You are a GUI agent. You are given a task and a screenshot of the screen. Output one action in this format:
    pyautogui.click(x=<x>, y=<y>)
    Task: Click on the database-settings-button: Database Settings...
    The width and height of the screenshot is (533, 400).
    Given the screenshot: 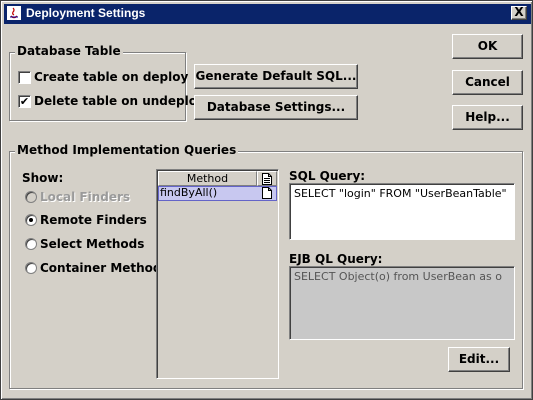 What is the action you would take?
    pyautogui.click(x=276, y=107)
    